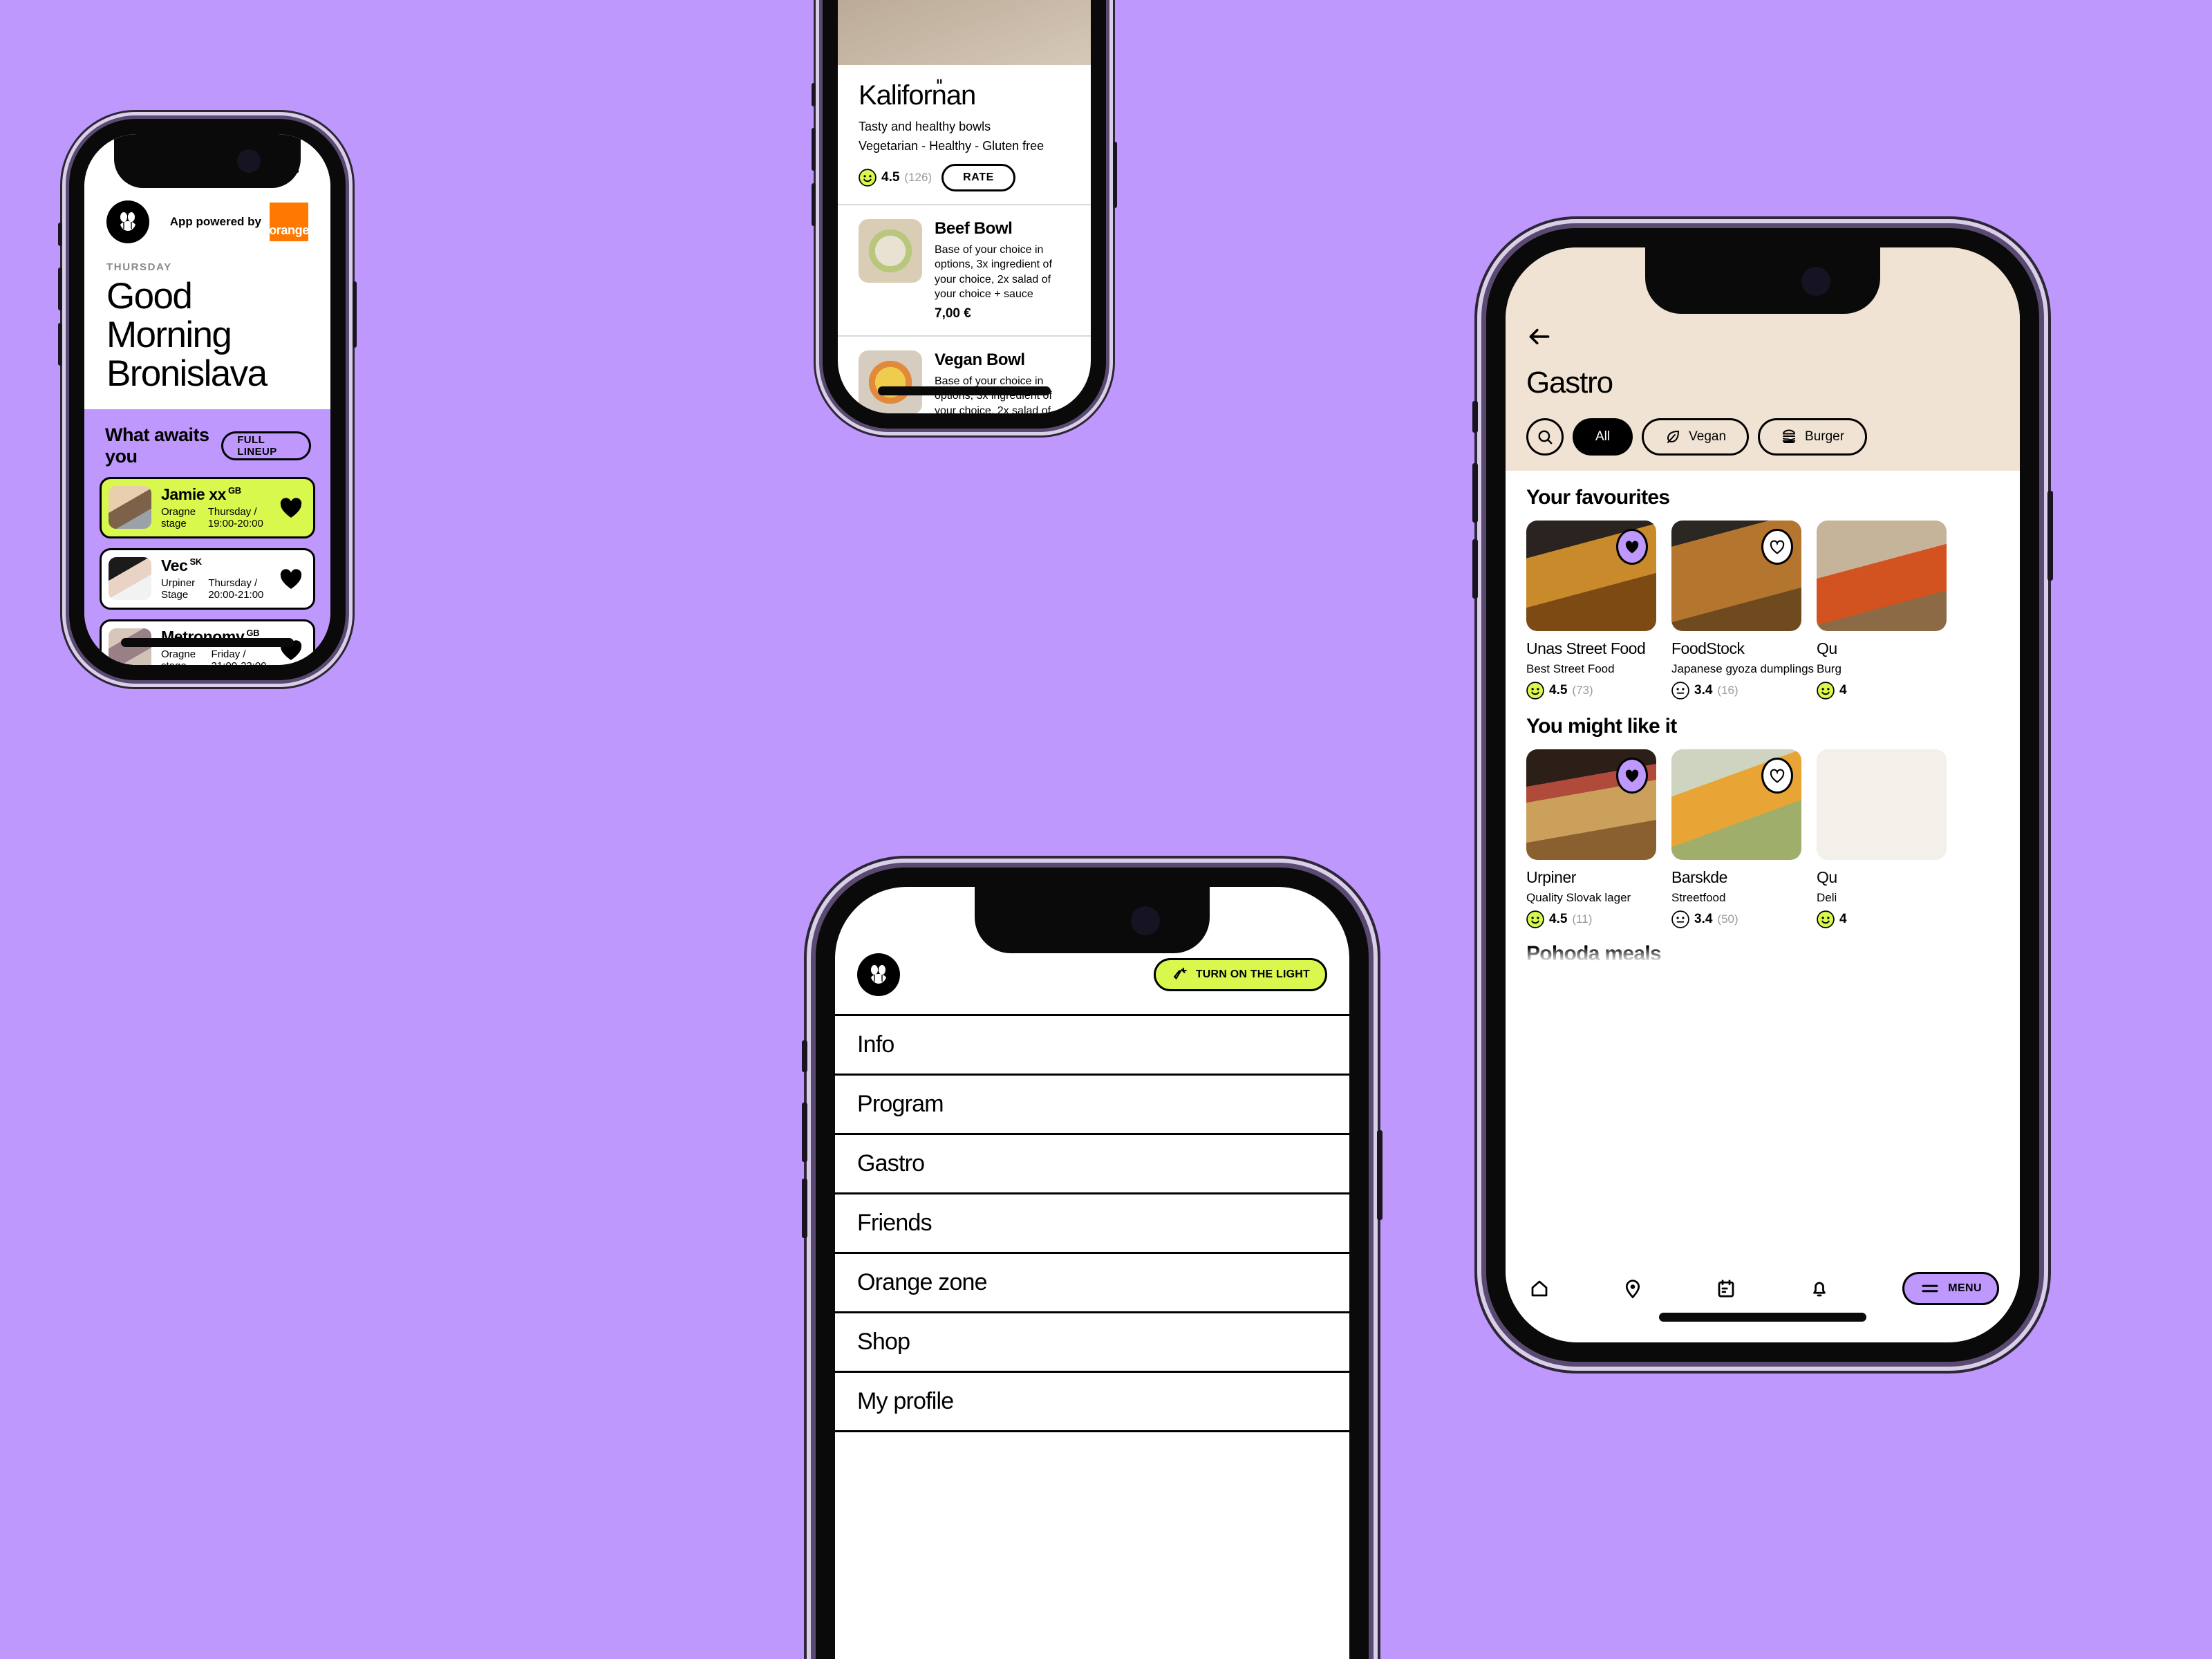 The image size is (2212, 1659). What do you see at coordinates (1699, 877) in the screenshot?
I see `restaurant-name: Barskde` at bounding box center [1699, 877].